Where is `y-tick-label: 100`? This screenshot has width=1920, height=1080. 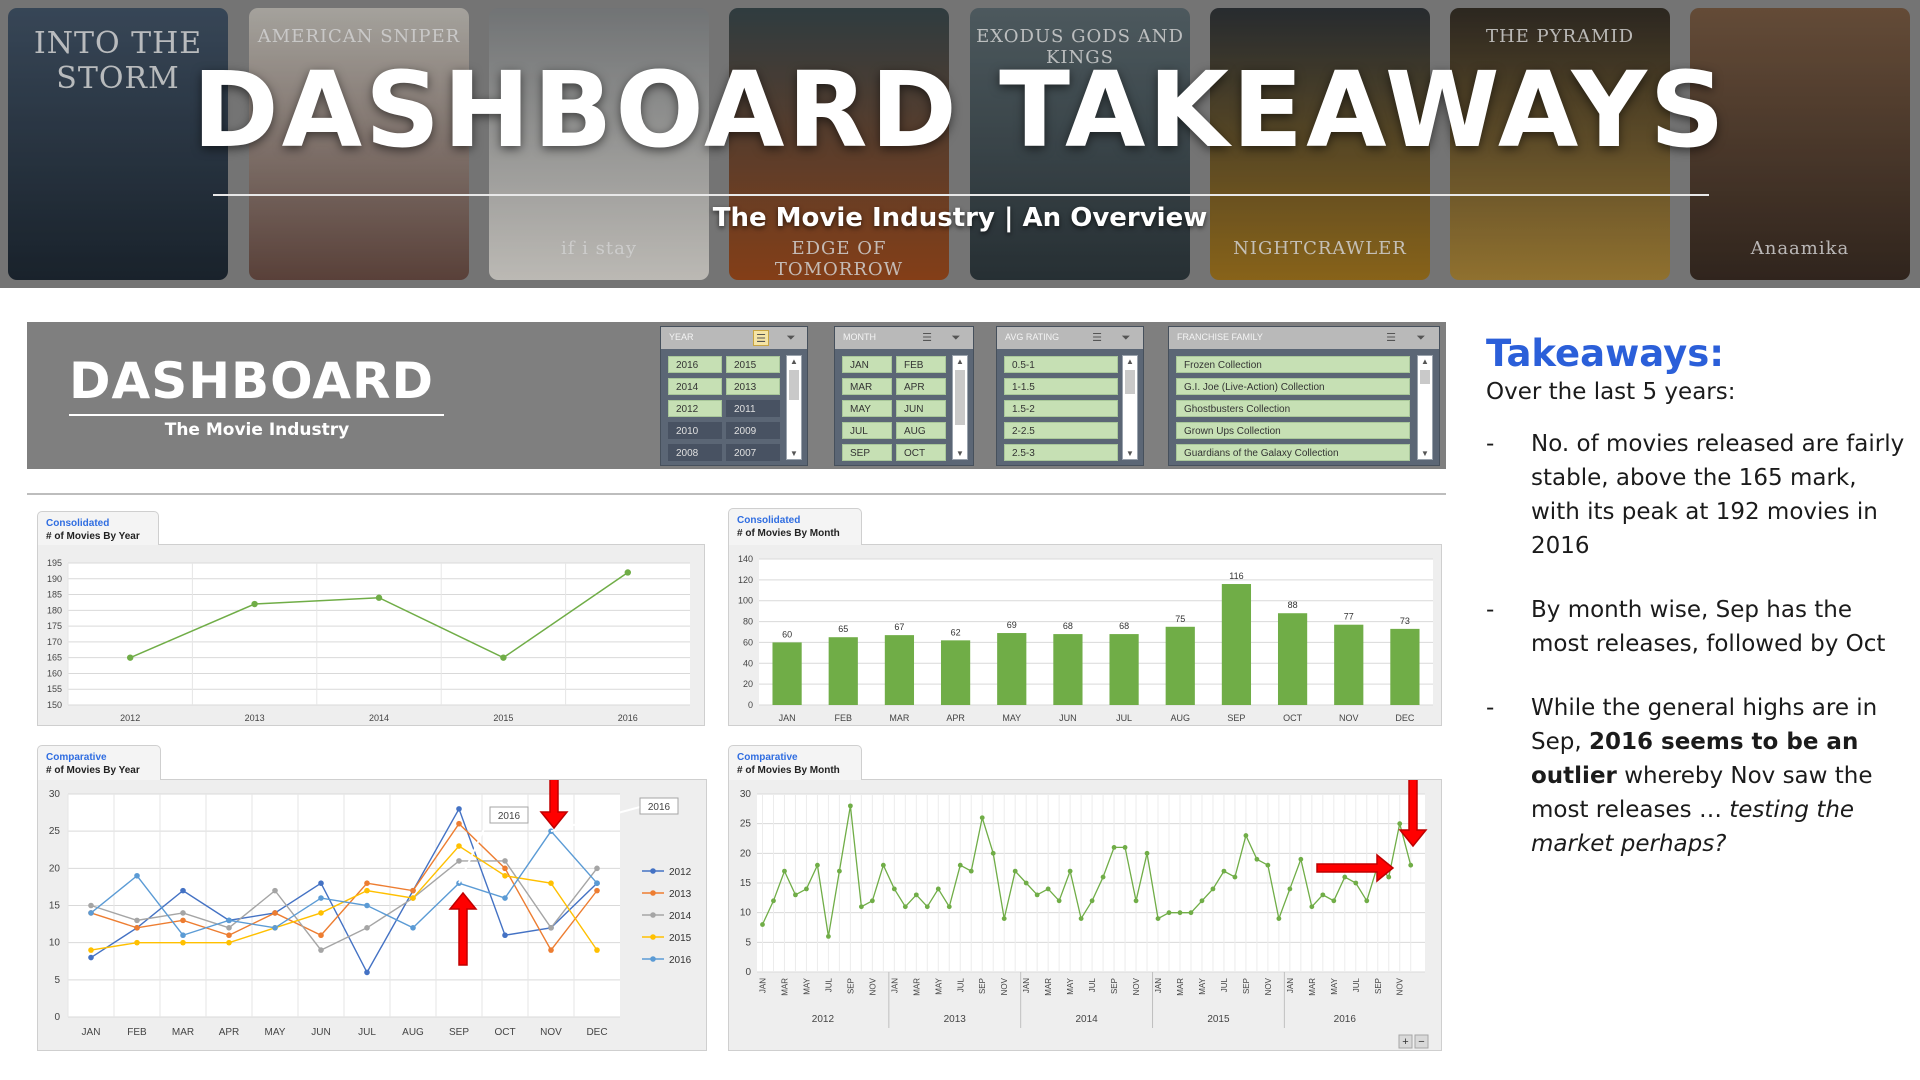 y-tick-label: 100 is located at coordinates (745, 601).